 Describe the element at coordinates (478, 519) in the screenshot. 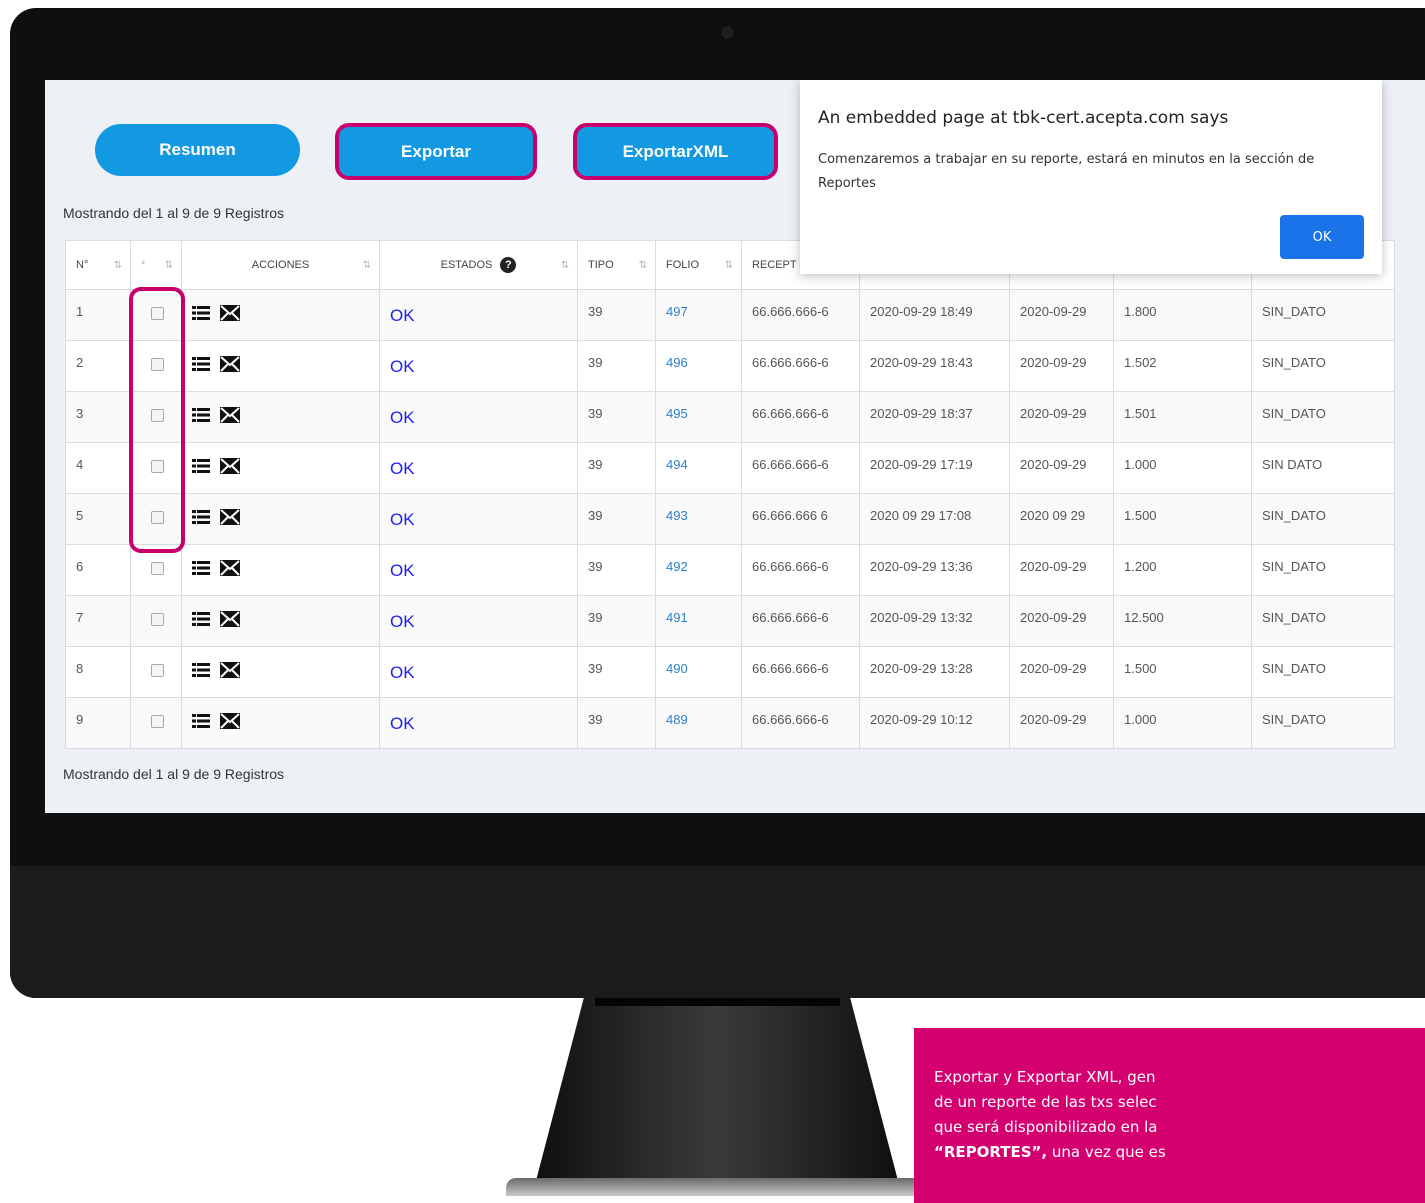

I see `cell-estado: OK` at that location.